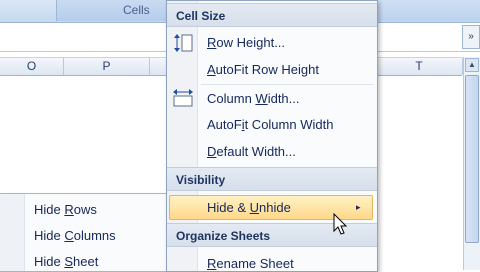 Image resolution: width=480 pixels, height=272 pixels. I want to click on mouse-pointer-icon, so click(340, 224).